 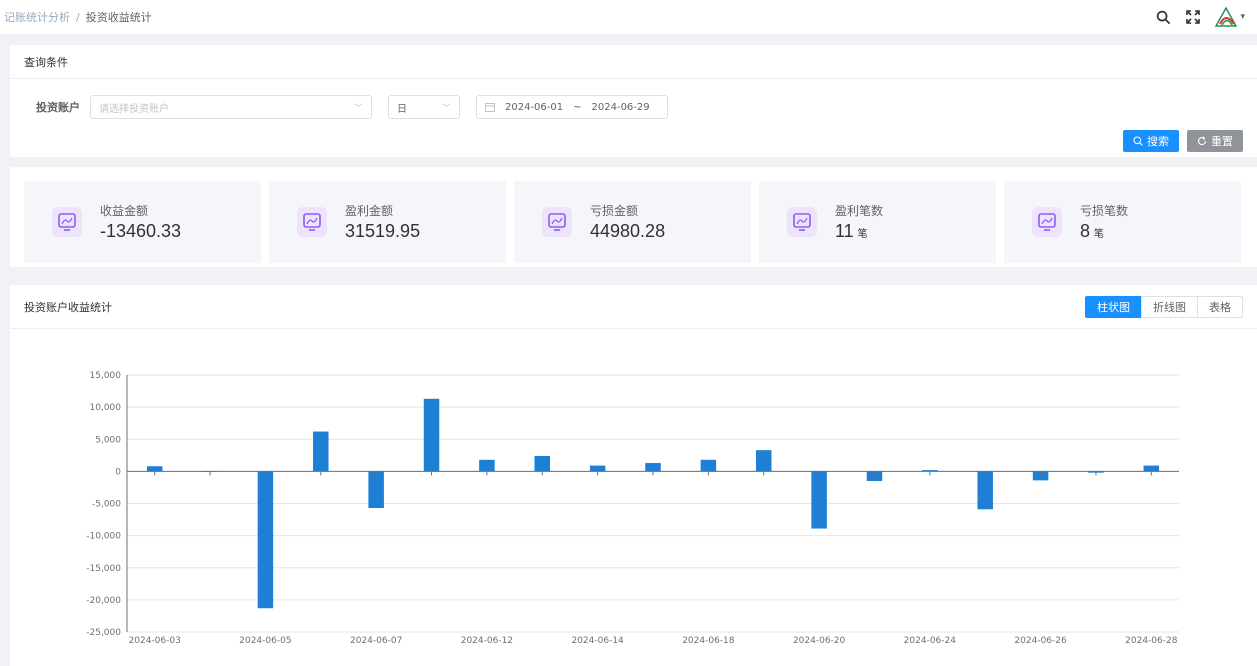 What do you see at coordinates (628, 17) in the screenshot?
I see `top-bar: 记账统计分析 / 投资收益统计 ▾` at bounding box center [628, 17].